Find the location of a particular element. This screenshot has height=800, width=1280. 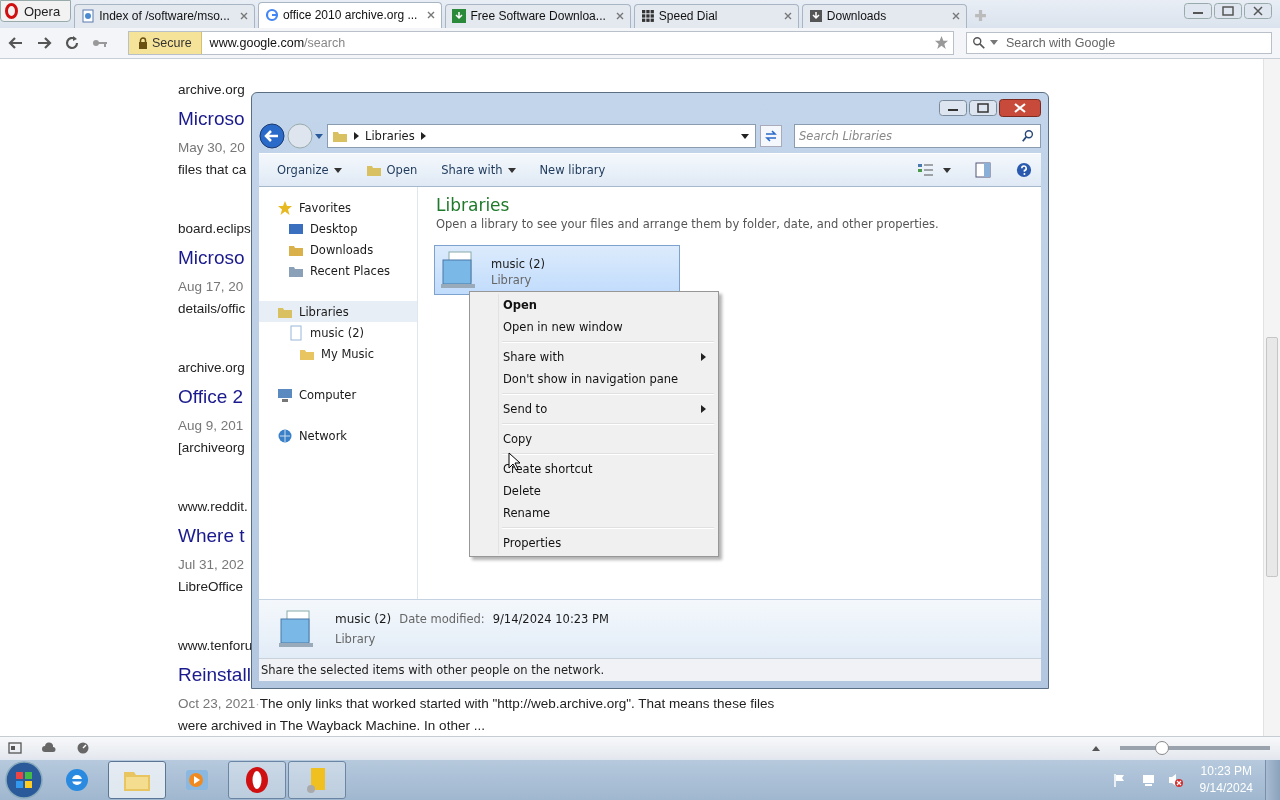

browser-tab: Downloads is located at coordinates (884, 15).